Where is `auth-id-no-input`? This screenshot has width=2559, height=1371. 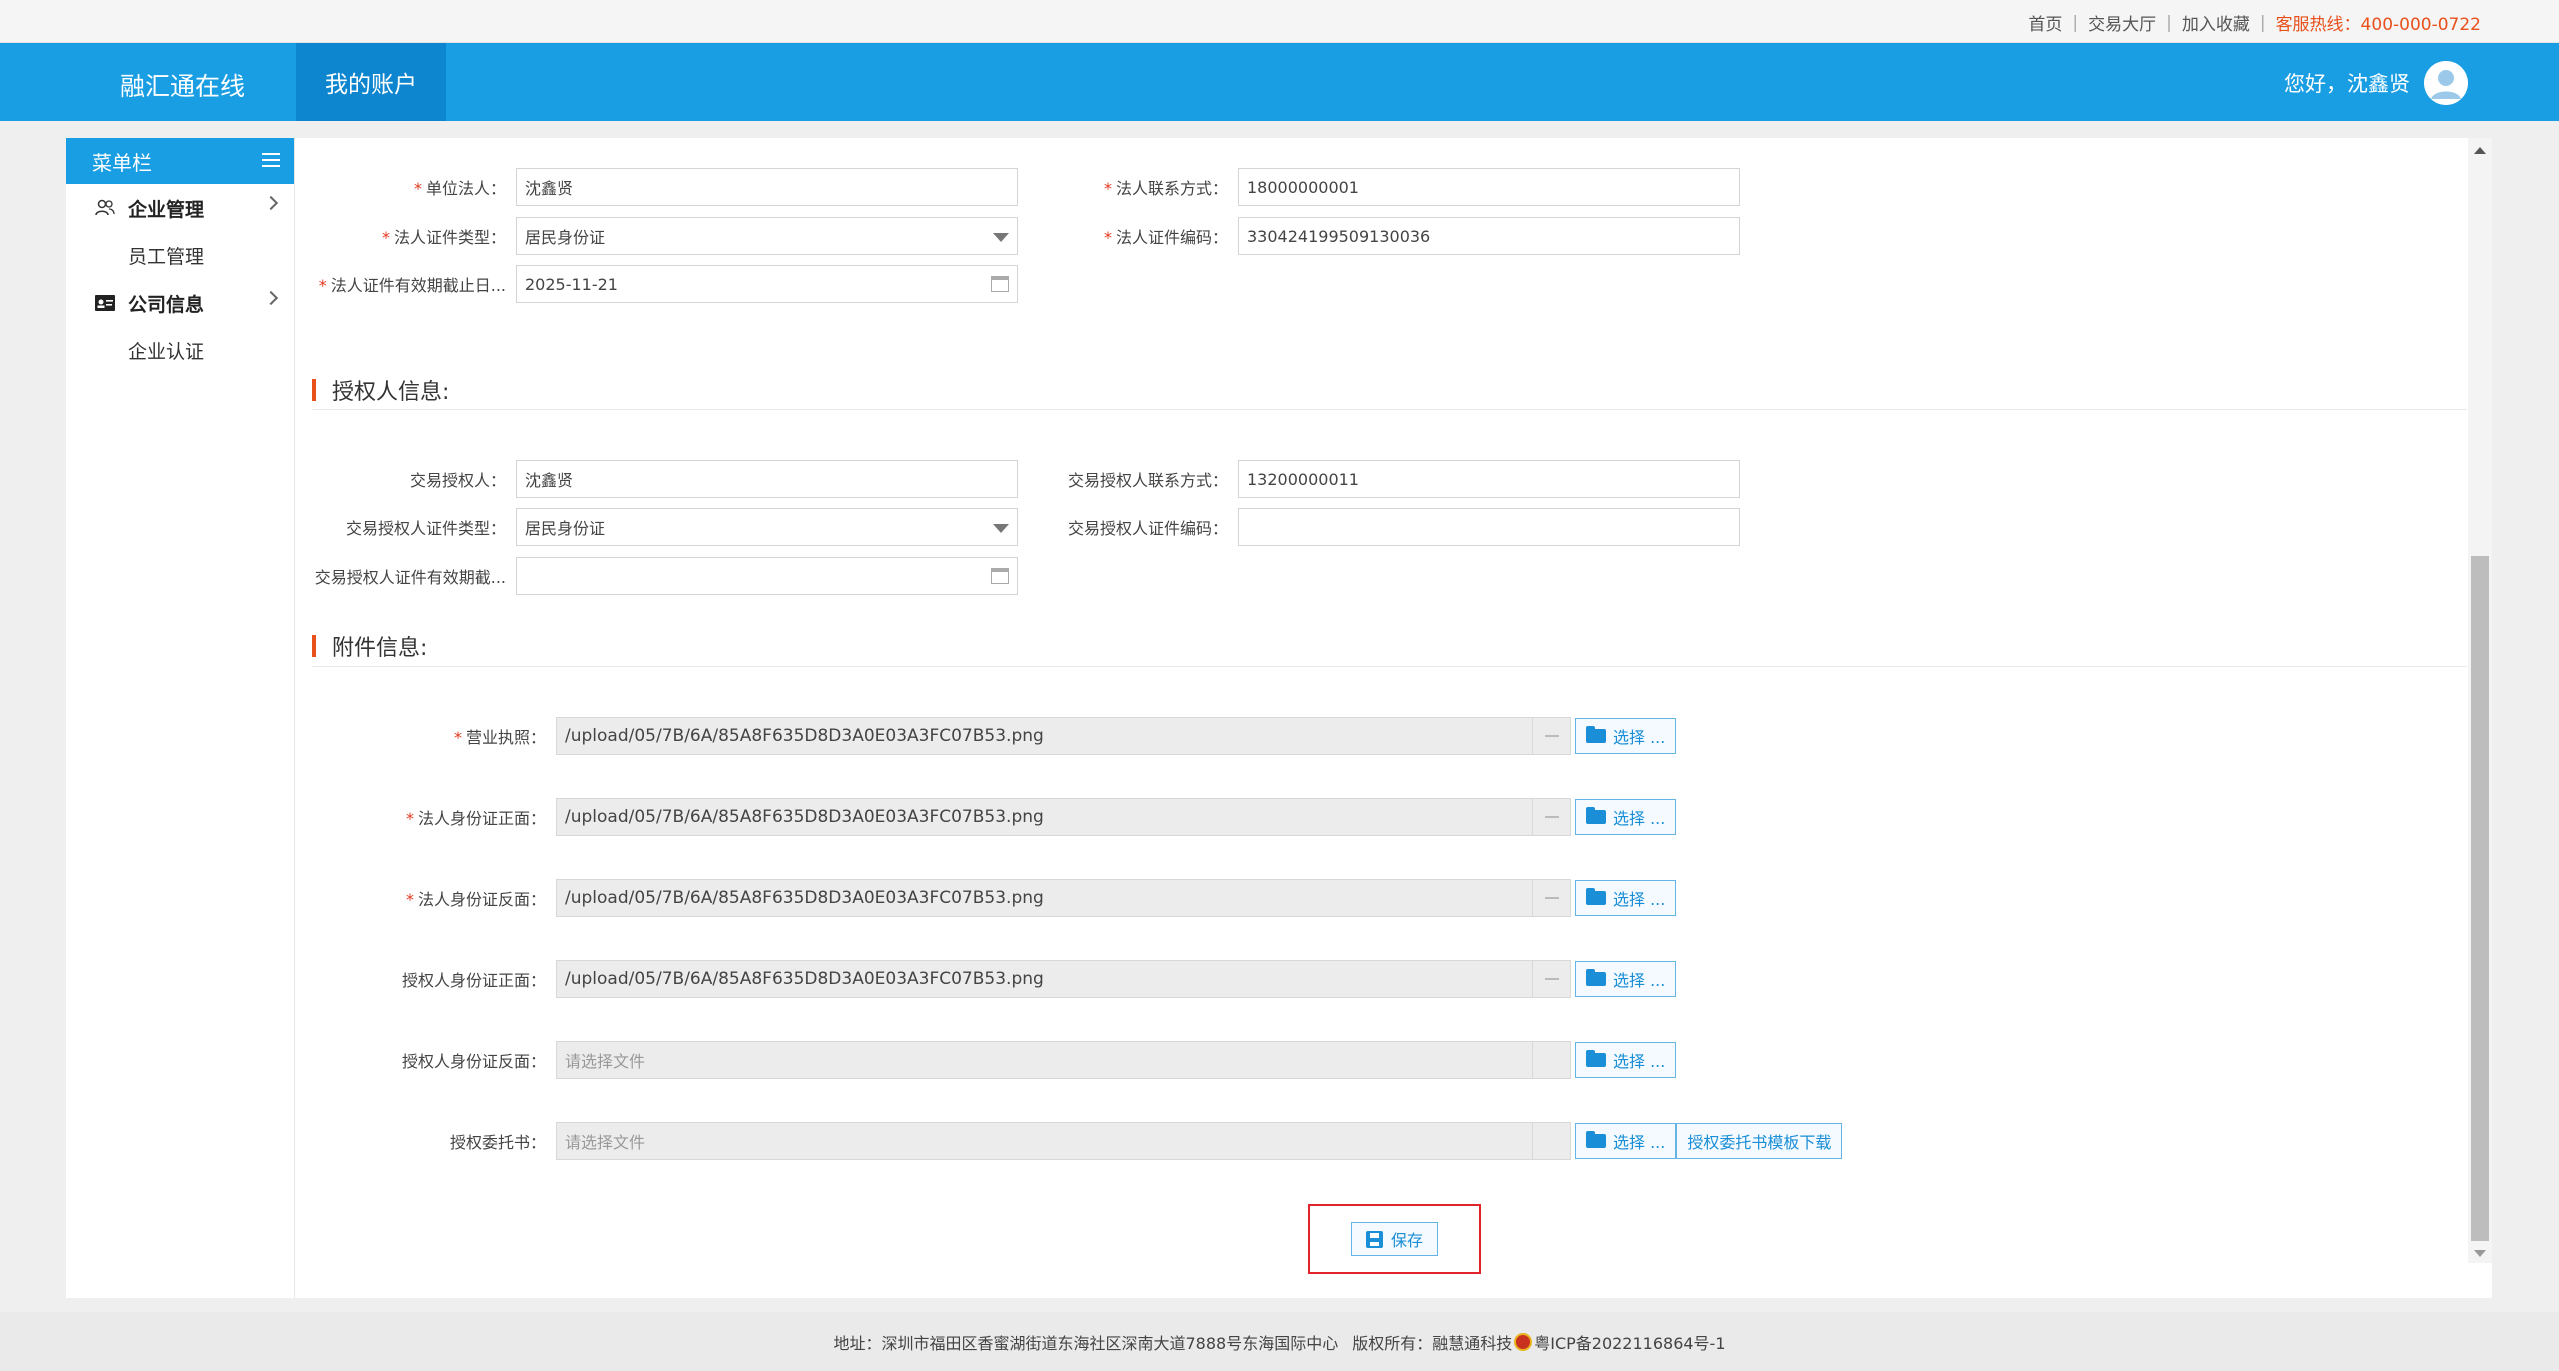 auth-id-no-input is located at coordinates (1489, 527).